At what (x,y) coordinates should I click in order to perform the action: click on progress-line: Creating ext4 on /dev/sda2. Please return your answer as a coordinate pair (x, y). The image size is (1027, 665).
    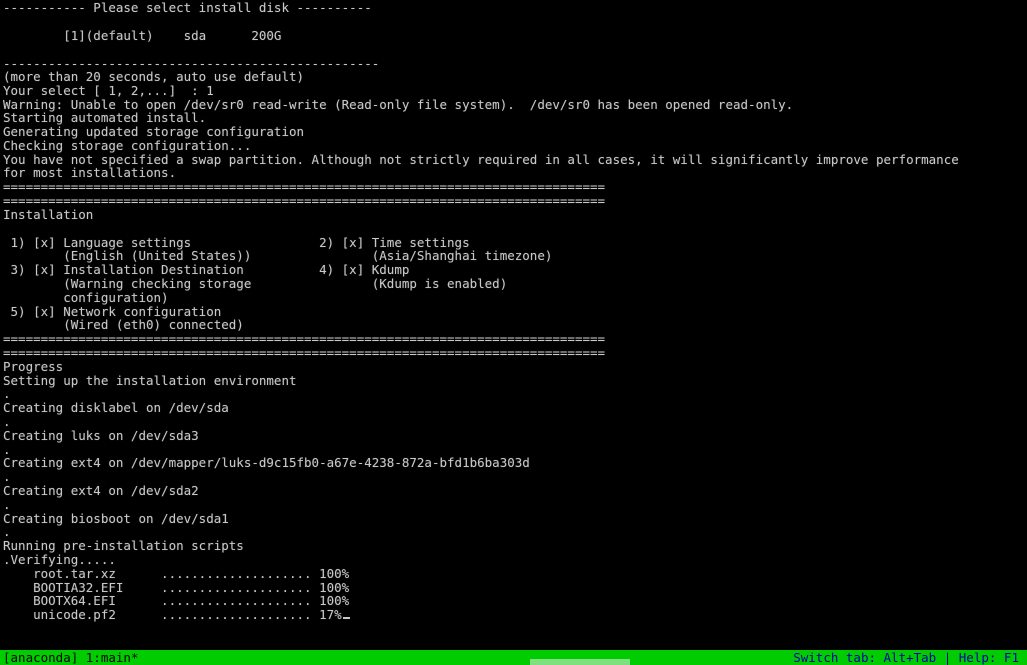
    Looking at the image, I should click on (101, 490).